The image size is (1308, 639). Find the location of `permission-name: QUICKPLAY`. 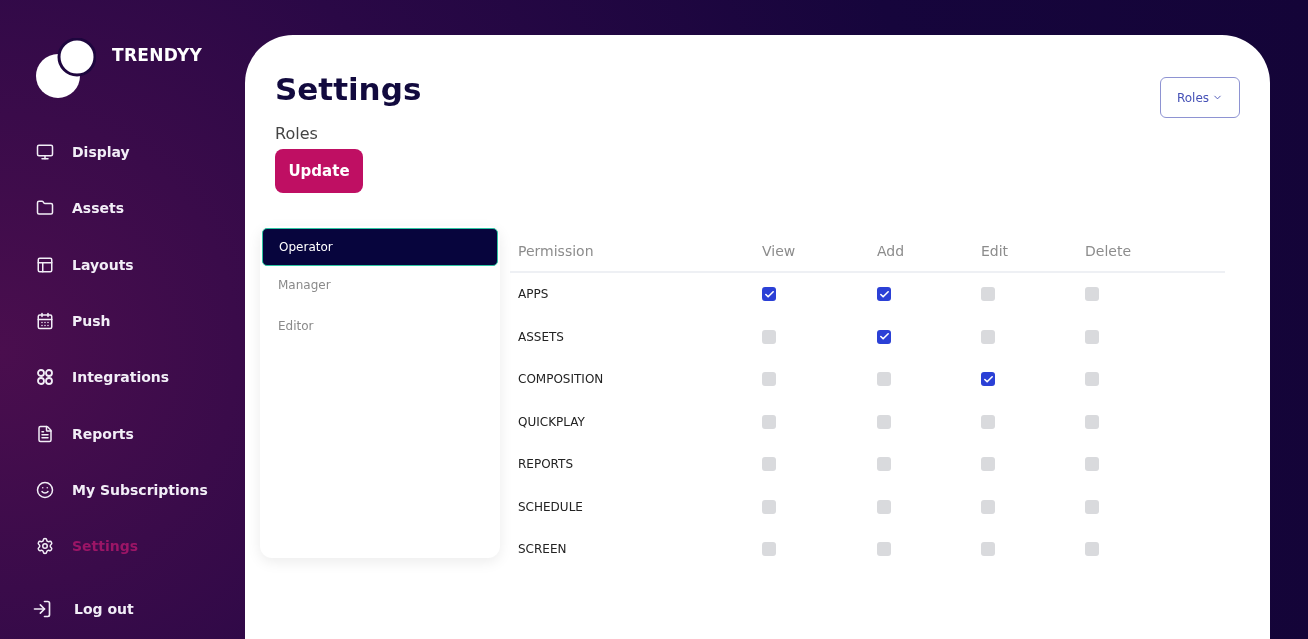

permission-name: QUICKPLAY is located at coordinates (552, 421).